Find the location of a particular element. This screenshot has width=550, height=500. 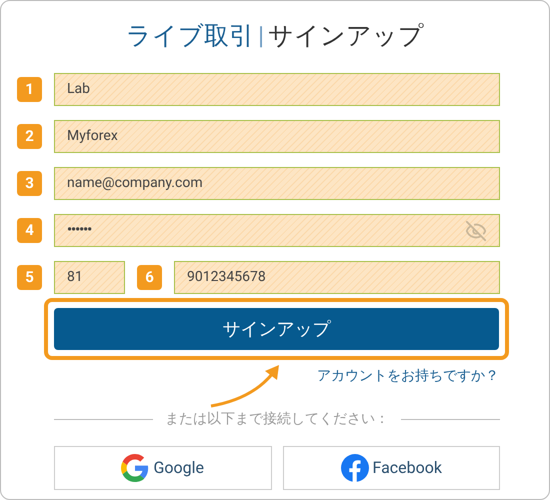

number-badge: 1 is located at coordinates (29, 89).